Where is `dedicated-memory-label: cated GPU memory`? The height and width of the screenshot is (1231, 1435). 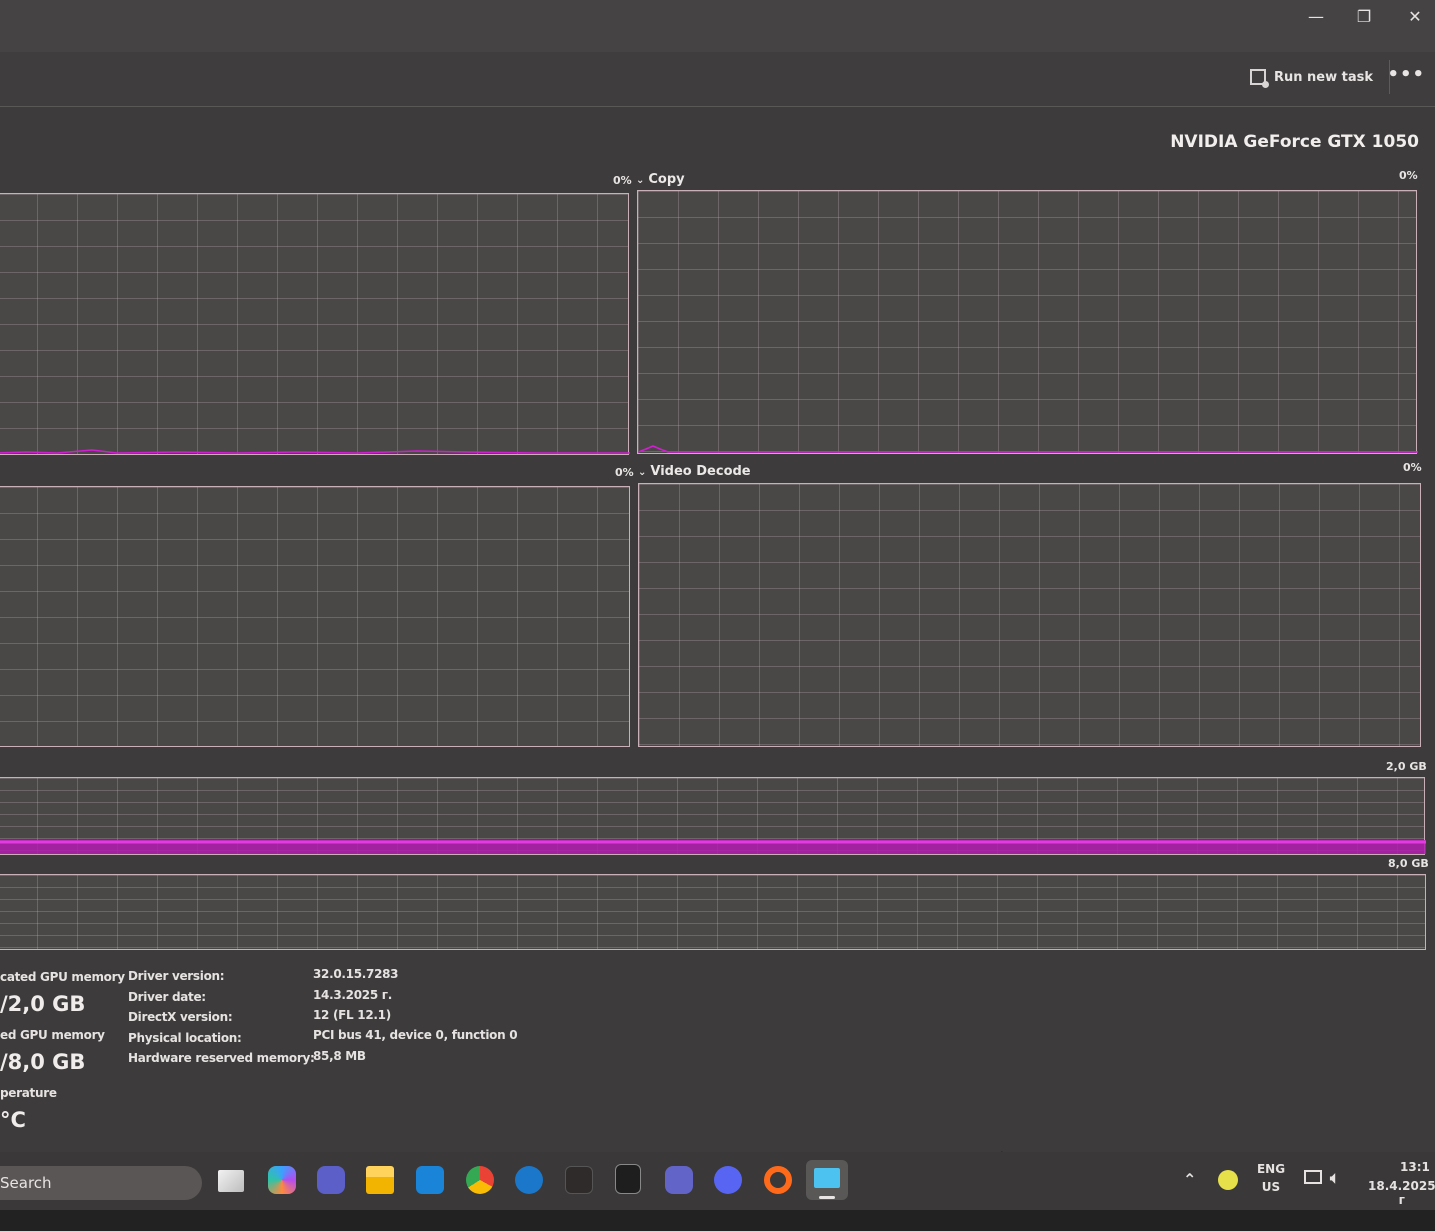
dedicated-memory-label: cated GPU memory is located at coordinates (62, 977).